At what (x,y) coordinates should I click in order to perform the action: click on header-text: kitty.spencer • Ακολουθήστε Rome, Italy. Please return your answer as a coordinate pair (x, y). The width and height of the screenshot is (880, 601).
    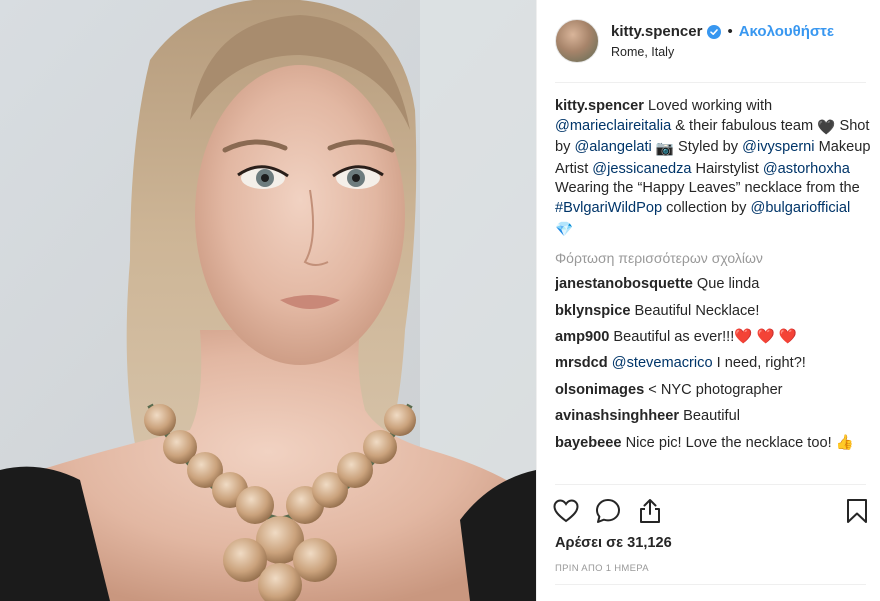
    Looking at the image, I should click on (722, 41).